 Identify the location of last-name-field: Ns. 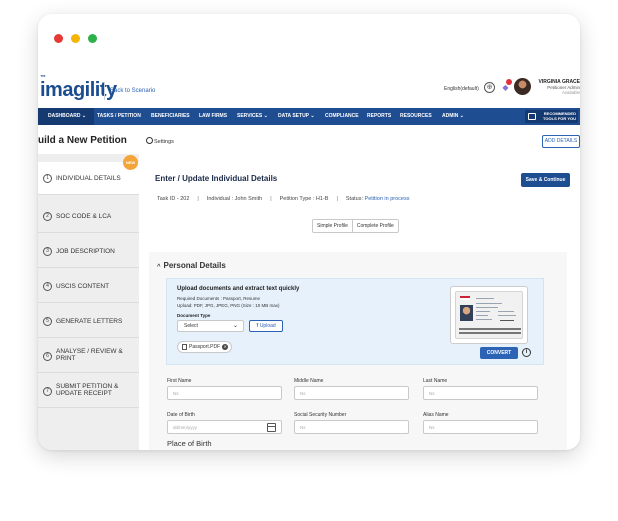
(480, 393).